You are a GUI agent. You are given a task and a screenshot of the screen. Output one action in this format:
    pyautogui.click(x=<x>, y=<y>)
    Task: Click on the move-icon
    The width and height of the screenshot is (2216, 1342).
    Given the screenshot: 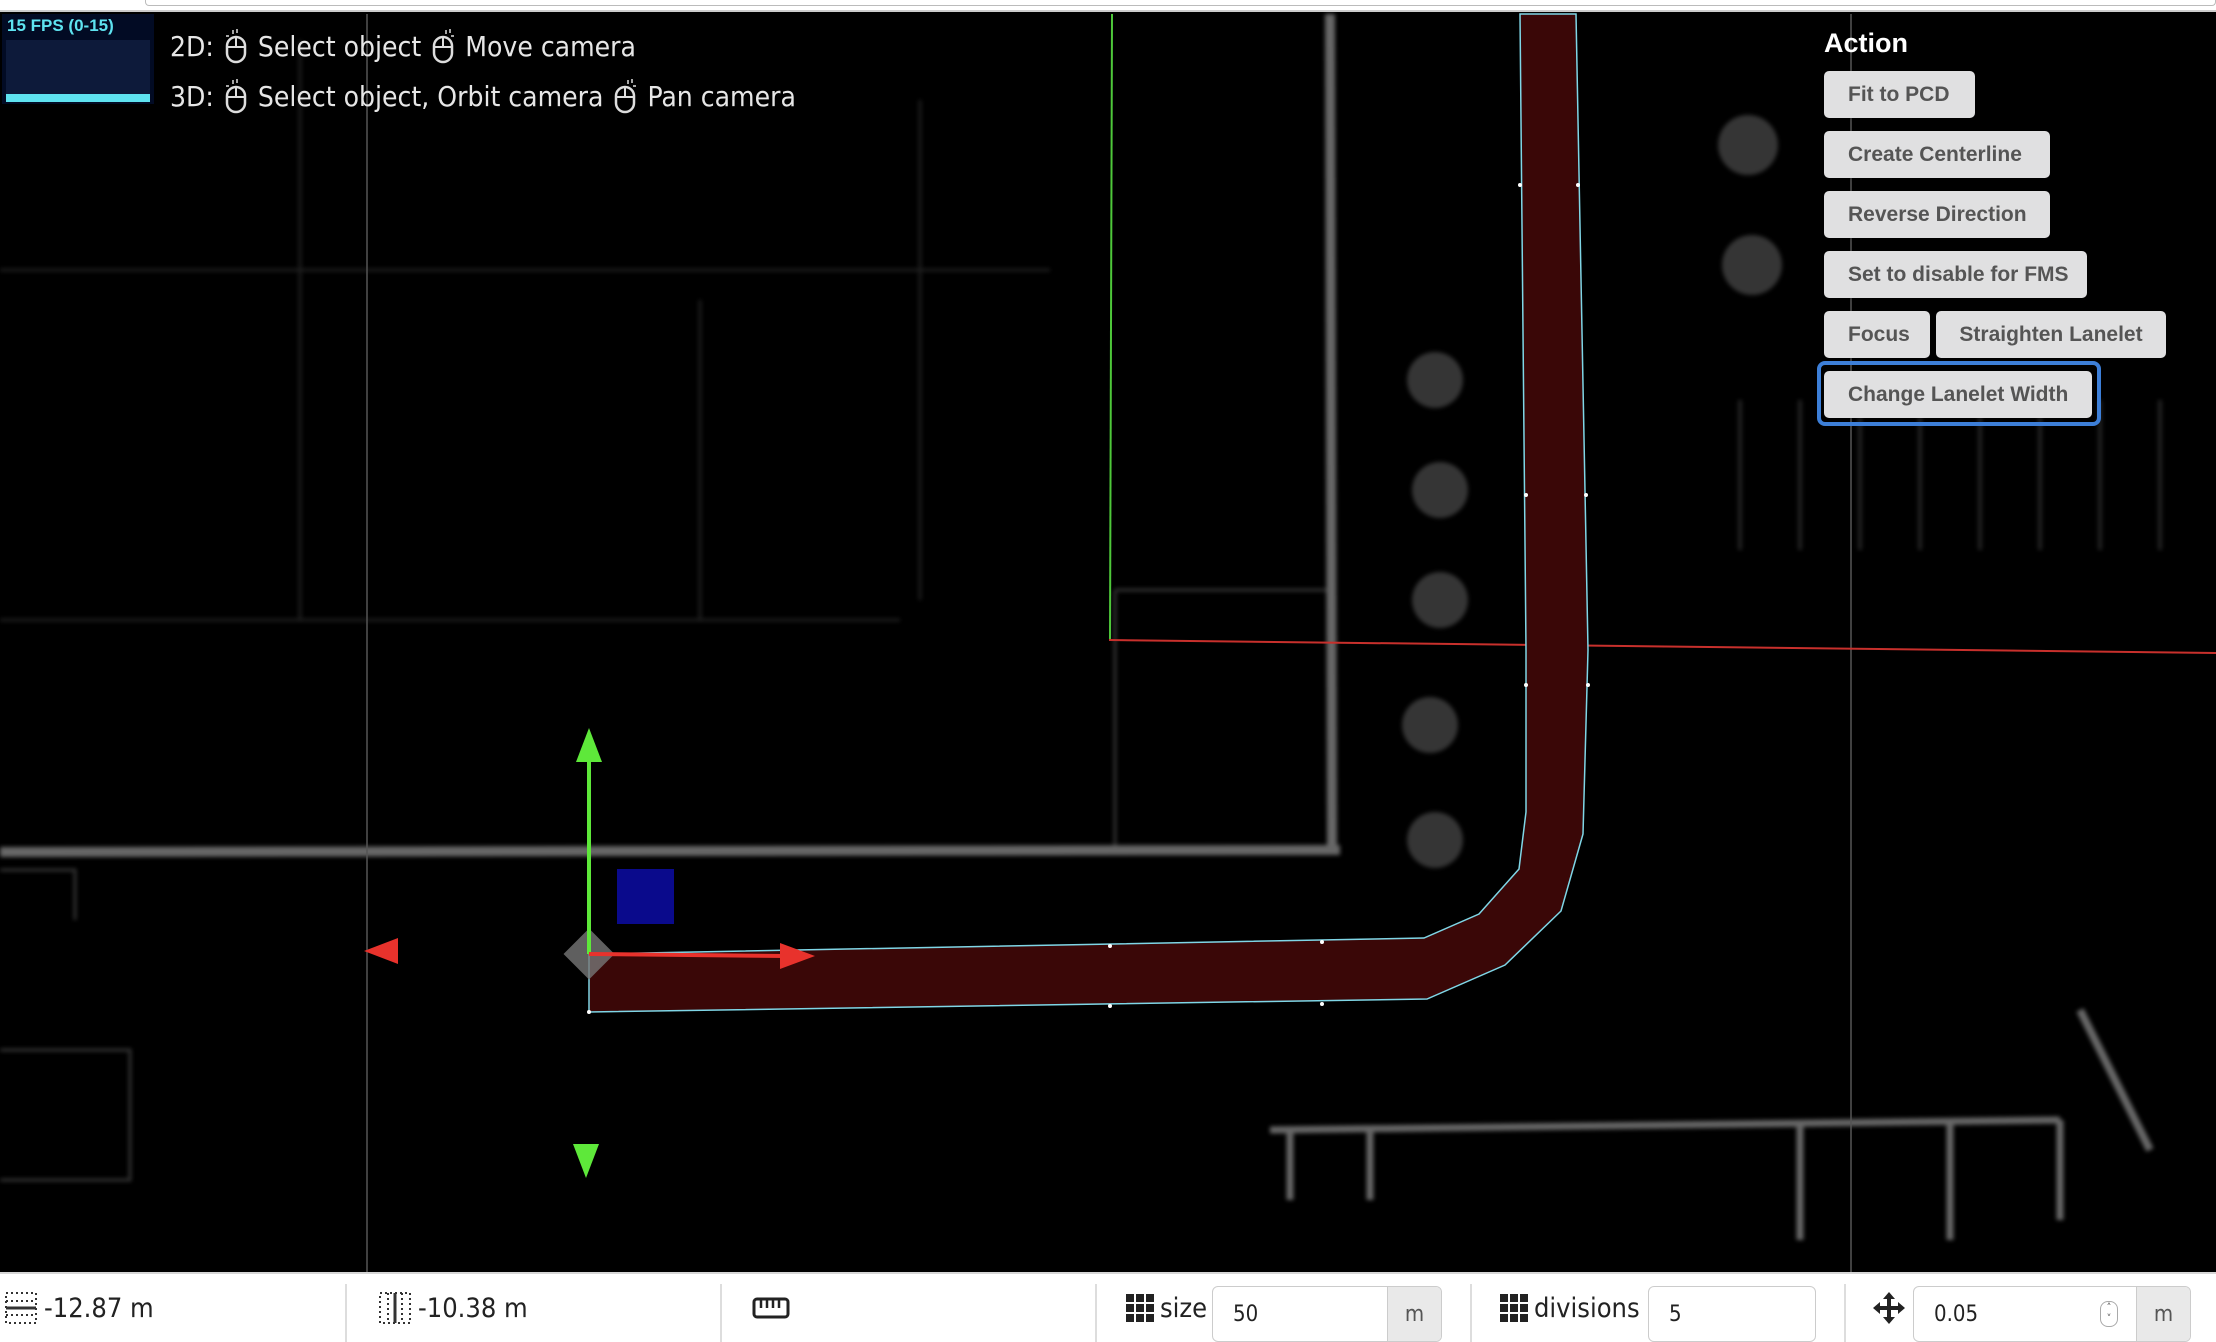 What is the action you would take?
    pyautogui.click(x=1889, y=1308)
    